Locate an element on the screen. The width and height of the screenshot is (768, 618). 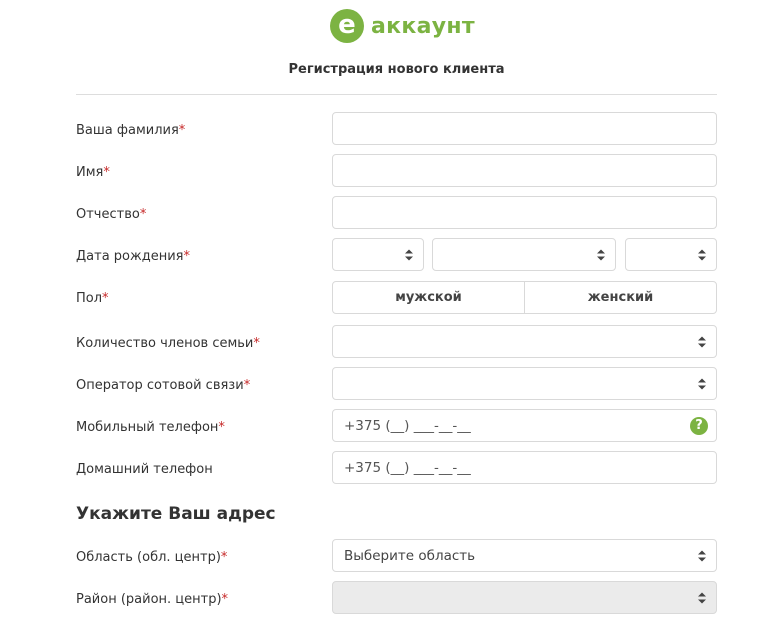
patronymic-input is located at coordinates (524, 212).